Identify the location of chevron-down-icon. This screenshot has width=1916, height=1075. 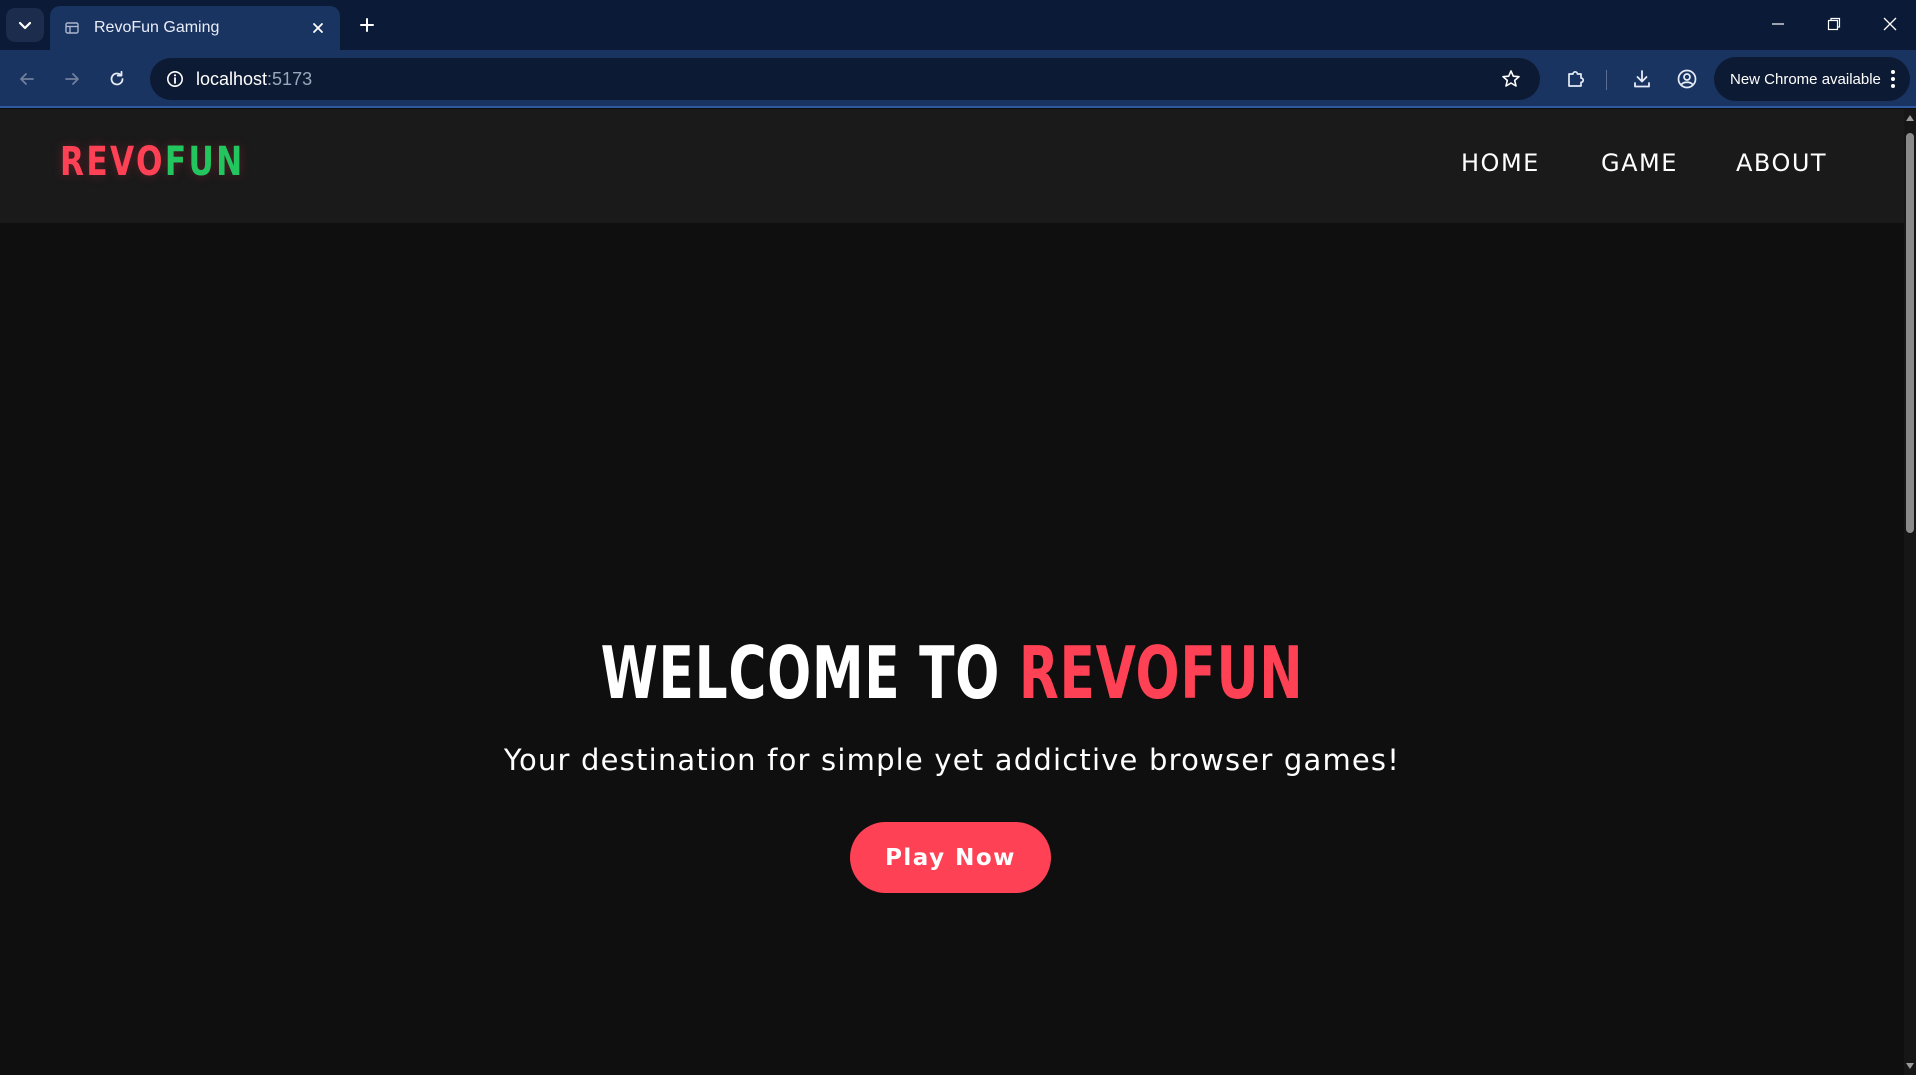
(25, 25).